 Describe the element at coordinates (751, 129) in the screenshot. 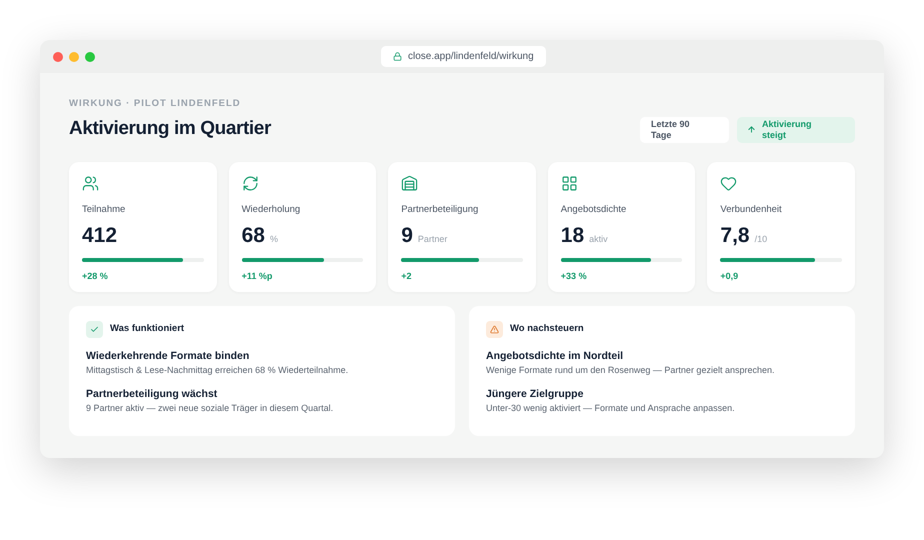

I see `arrow-up-icon` at that location.